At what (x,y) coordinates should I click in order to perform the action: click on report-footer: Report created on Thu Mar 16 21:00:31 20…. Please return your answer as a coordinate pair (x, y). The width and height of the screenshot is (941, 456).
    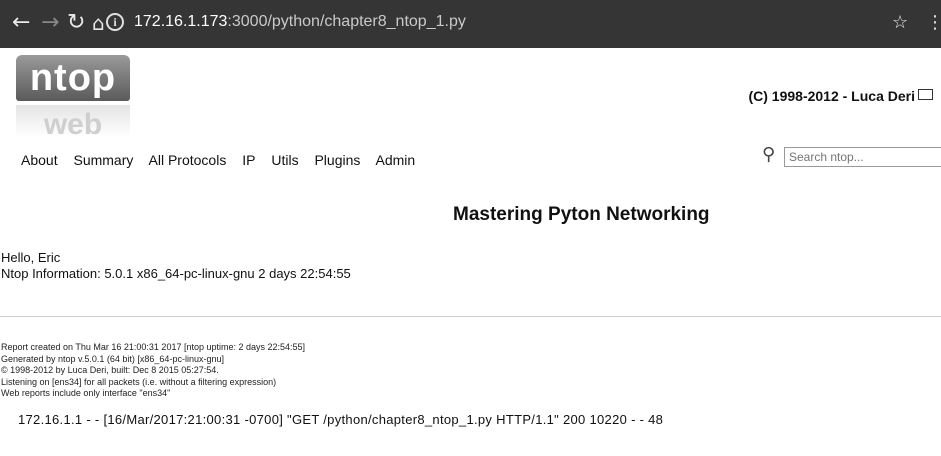
    Looking at the image, I should click on (153, 371).